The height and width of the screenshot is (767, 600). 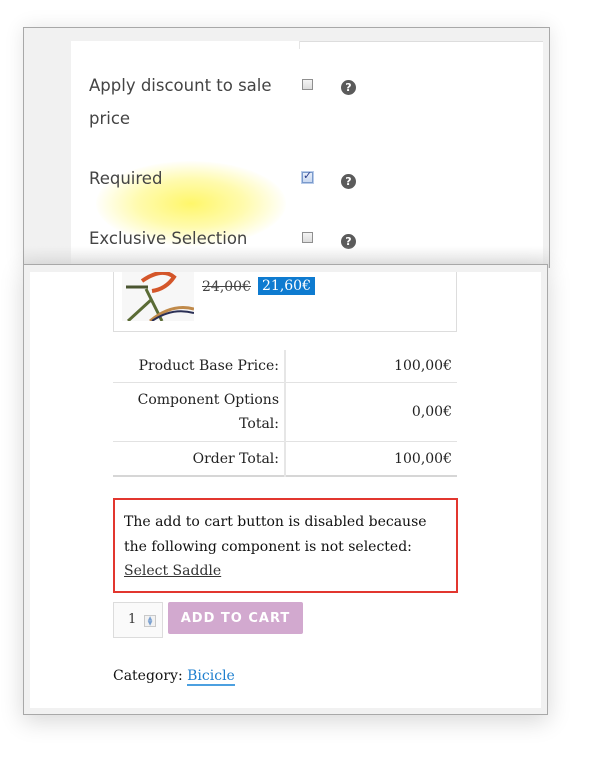 What do you see at coordinates (307, 237) in the screenshot?
I see `exclusive-selection-checkbox` at bounding box center [307, 237].